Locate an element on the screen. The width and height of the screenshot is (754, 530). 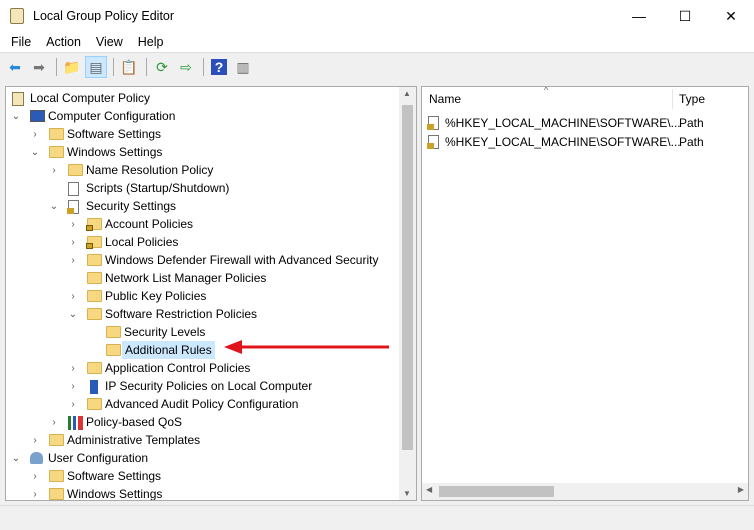
column-header-type: Type is located at coordinates (692, 99).